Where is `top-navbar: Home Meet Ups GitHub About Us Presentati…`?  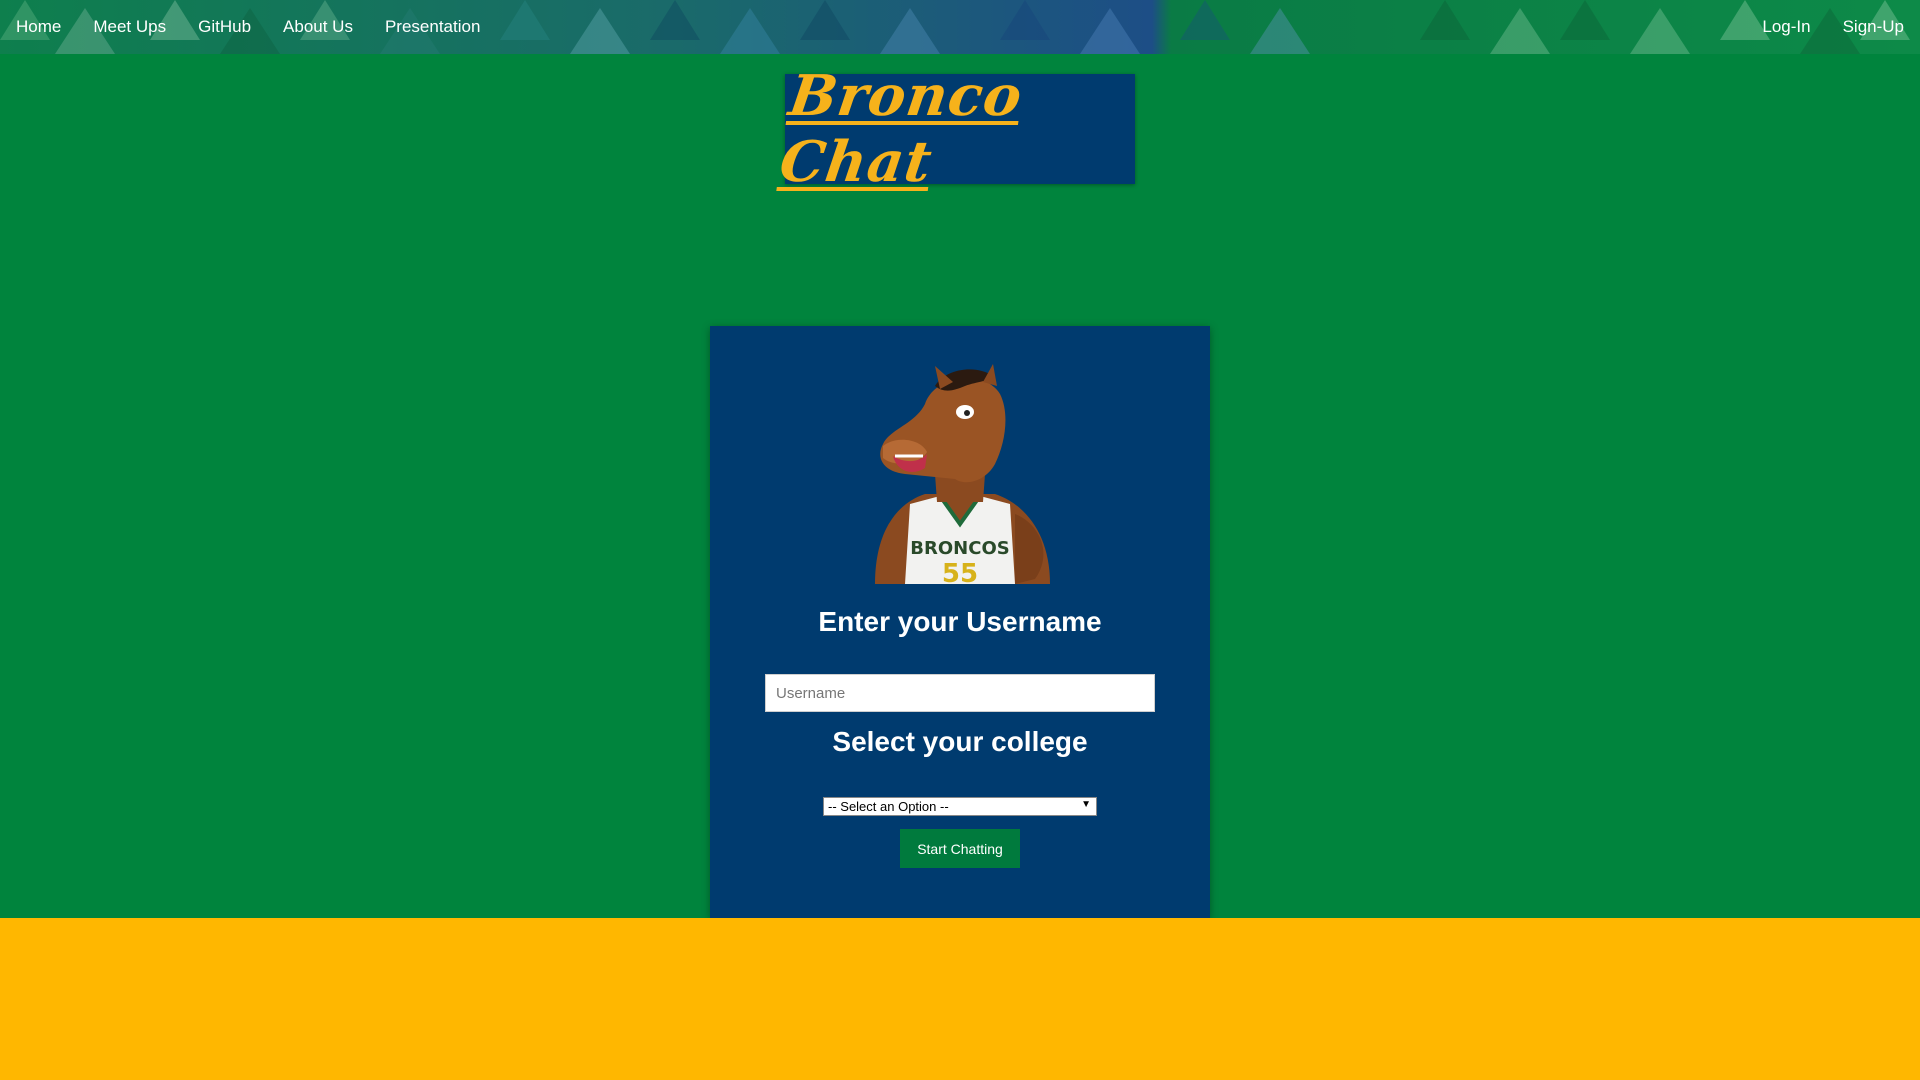
top-navbar: Home Meet Ups GitHub About Us Presentati… is located at coordinates (960, 27).